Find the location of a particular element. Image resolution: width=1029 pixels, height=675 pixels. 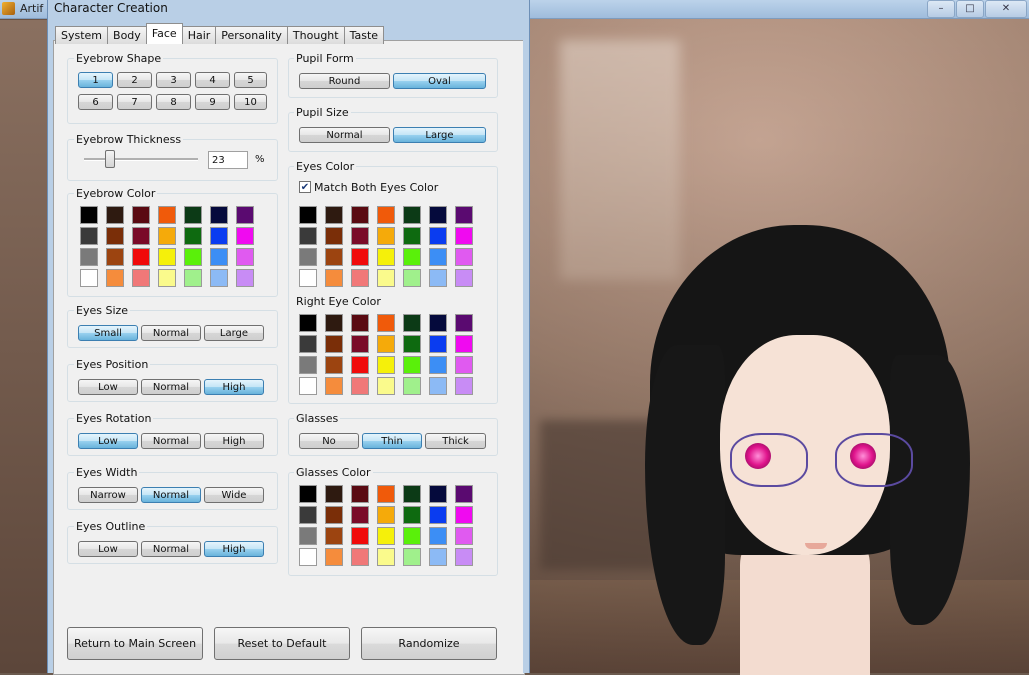

tab-taste: Taste is located at coordinates (364, 35).